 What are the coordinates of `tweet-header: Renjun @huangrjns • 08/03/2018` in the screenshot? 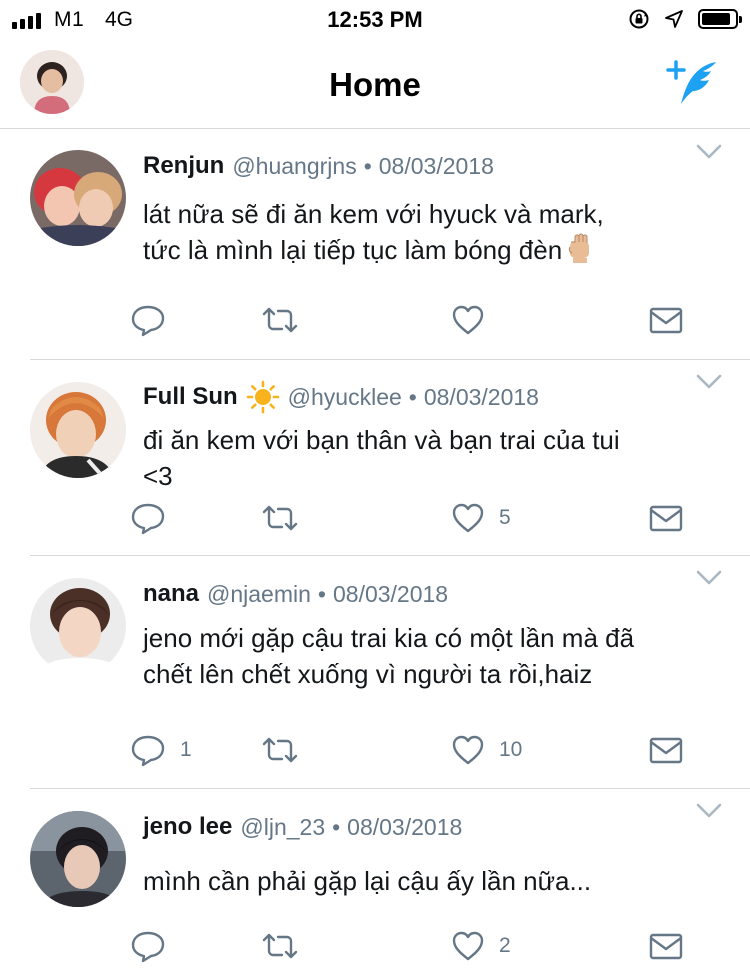 It's located at (318, 166).